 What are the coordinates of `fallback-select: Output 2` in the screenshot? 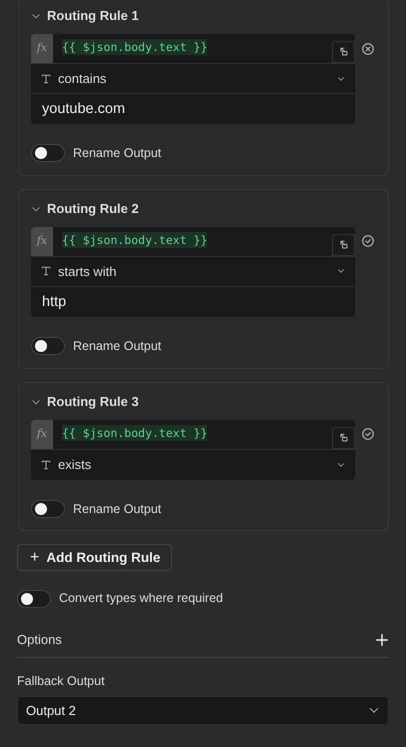 It's located at (203, 710).